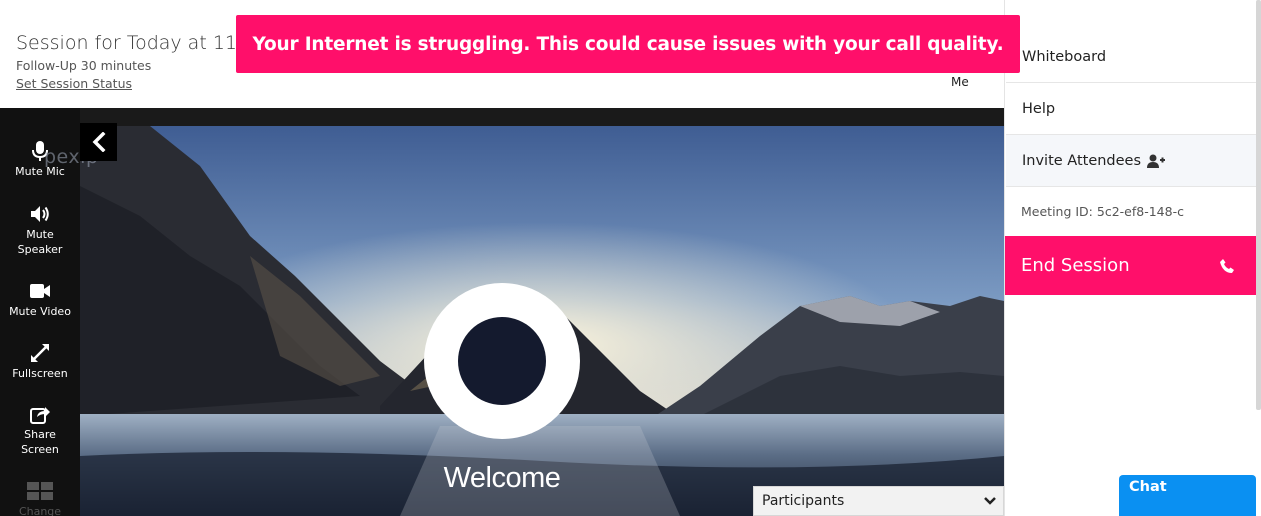  What do you see at coordinates (40, 291) in the screenshot?
I see `video-camera-icon` at bounding box center [40, 291].